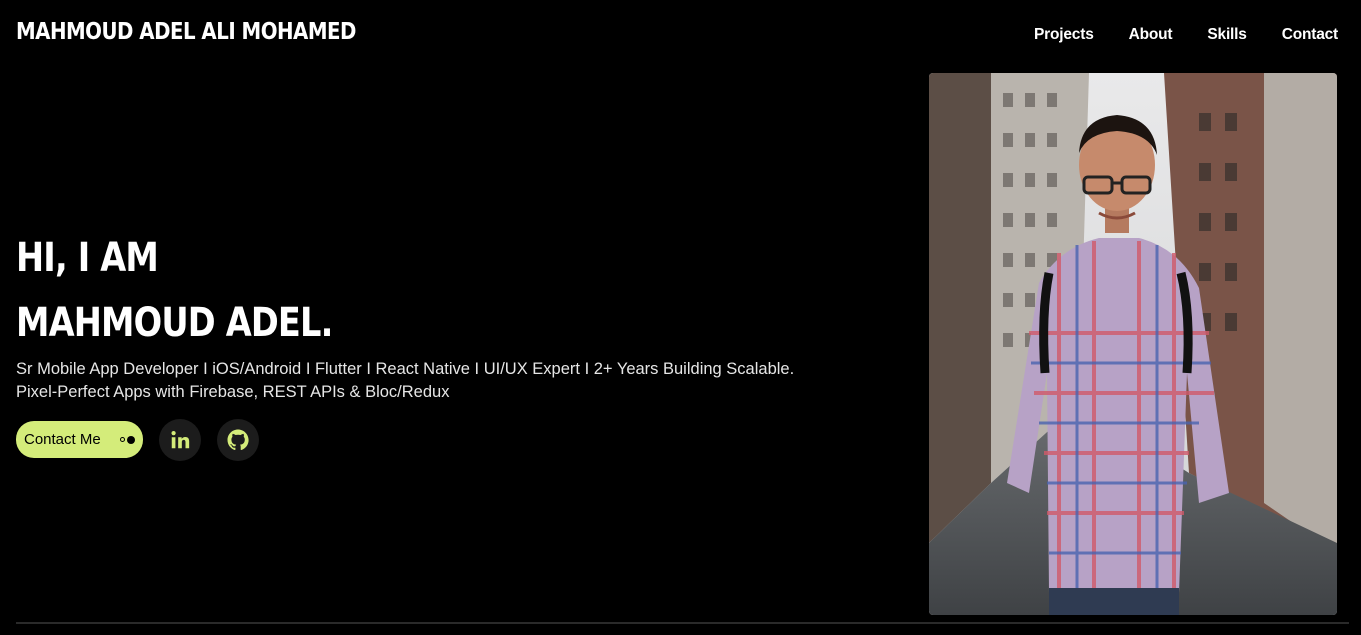 Image resolution: width=1361 pixels, height=635 pixels. I want to click on github-icon, so click(238, 440).